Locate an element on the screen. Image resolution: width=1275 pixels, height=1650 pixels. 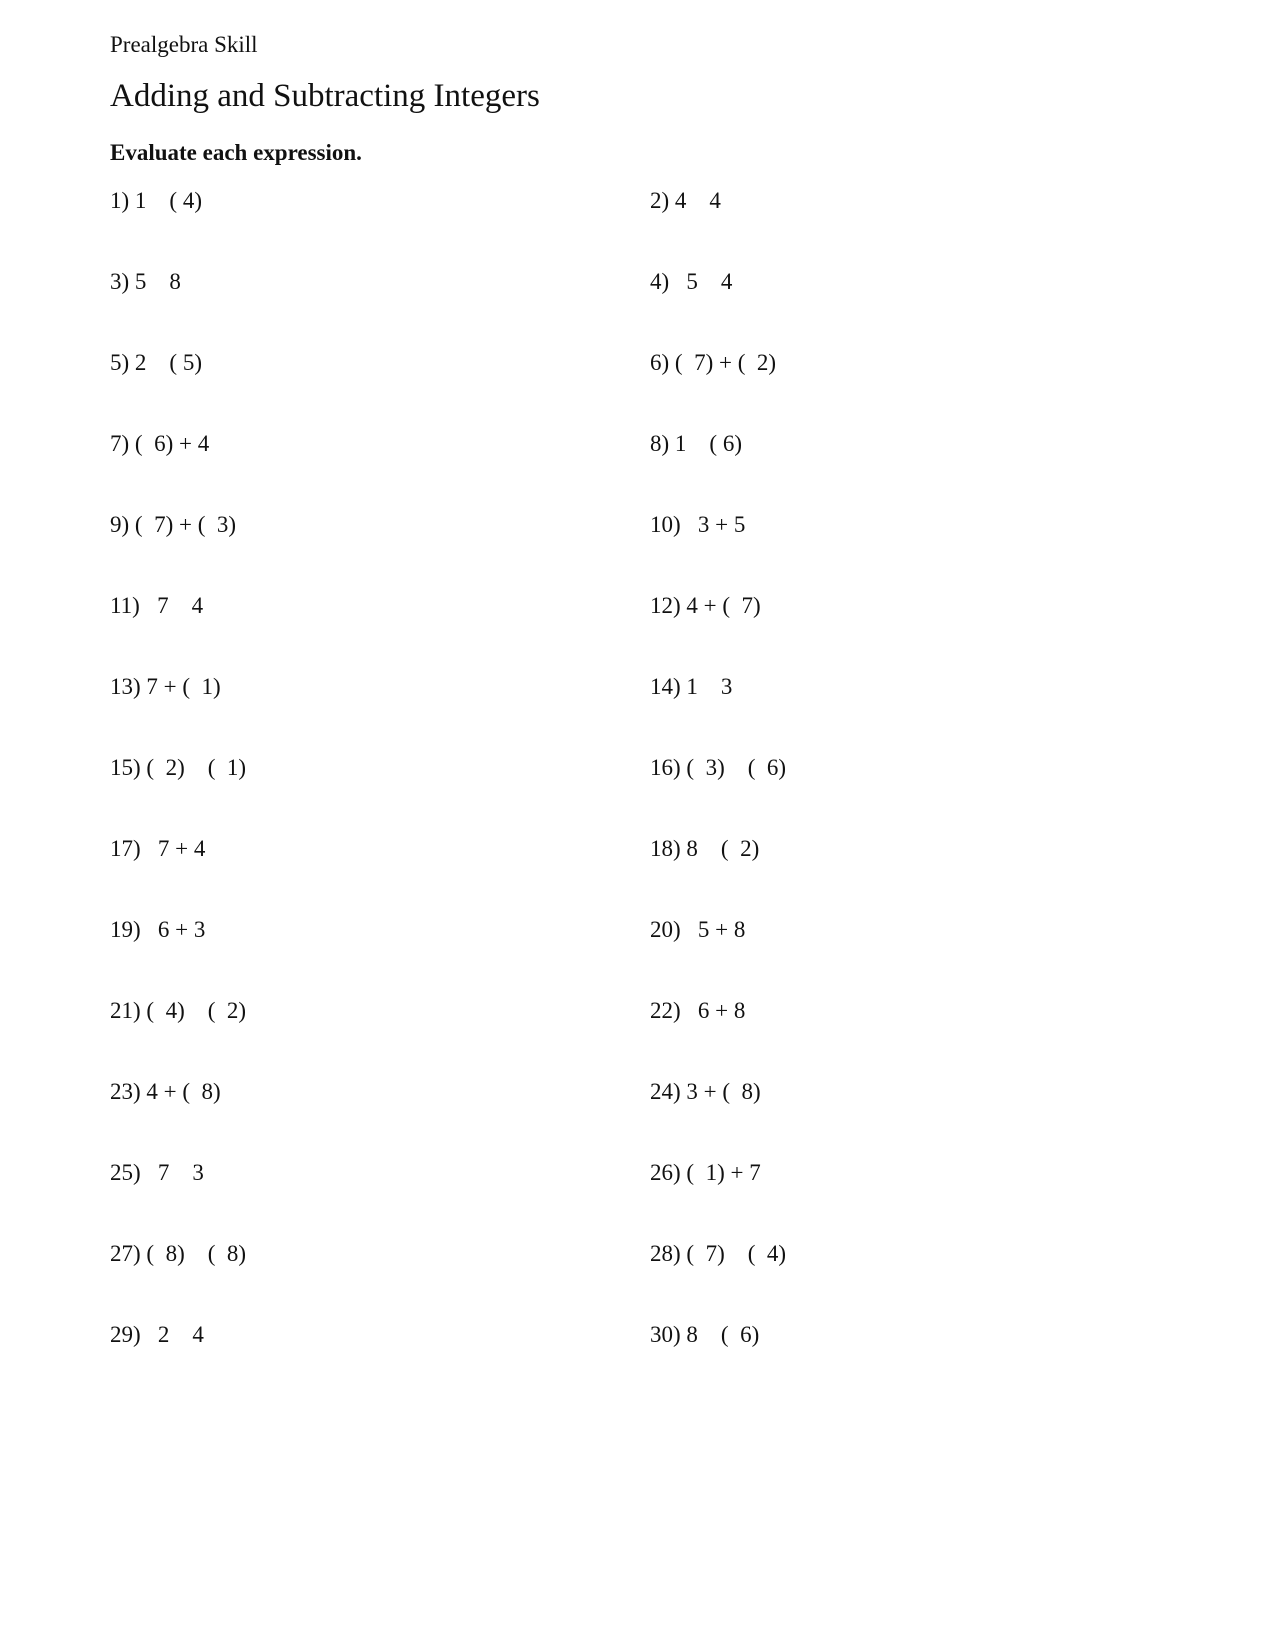
problem-expression: 2 4 is located at coordinates (175, 1334).